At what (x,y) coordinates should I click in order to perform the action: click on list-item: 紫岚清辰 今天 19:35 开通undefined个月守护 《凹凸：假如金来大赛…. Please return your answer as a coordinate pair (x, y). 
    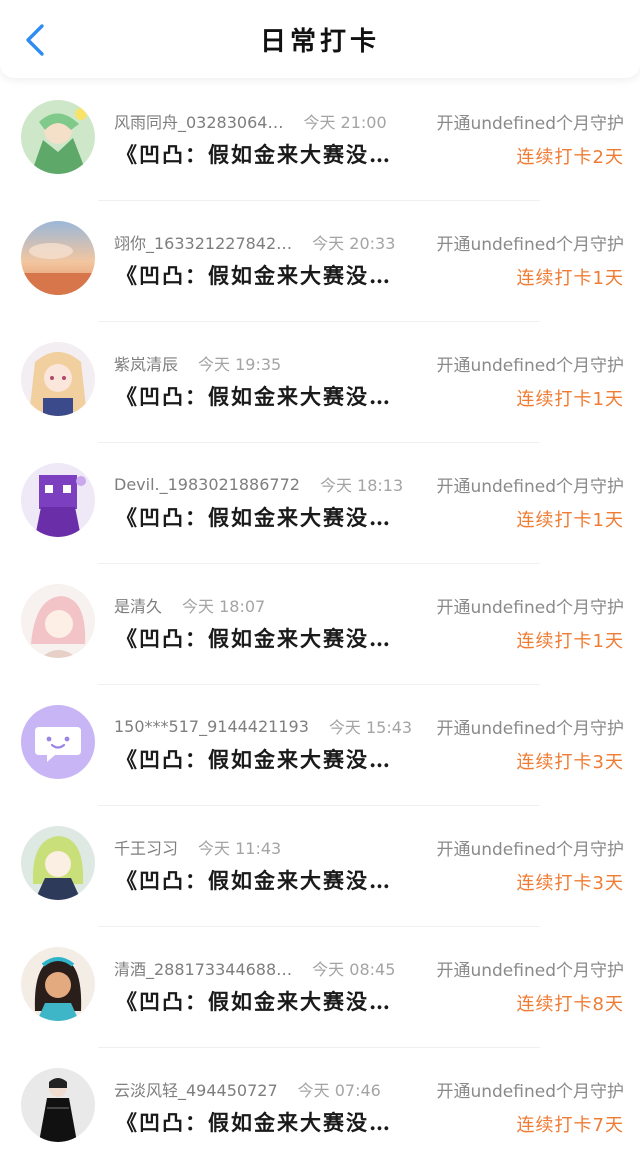
    Looking at the image, I should click on (320, 382).